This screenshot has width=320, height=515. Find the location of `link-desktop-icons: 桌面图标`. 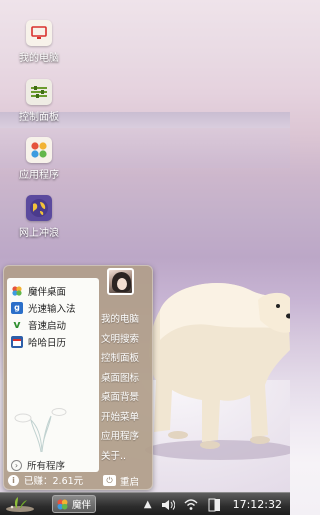

link-desktop-icons: 桌面图标 is located at coordinates (126, 380).